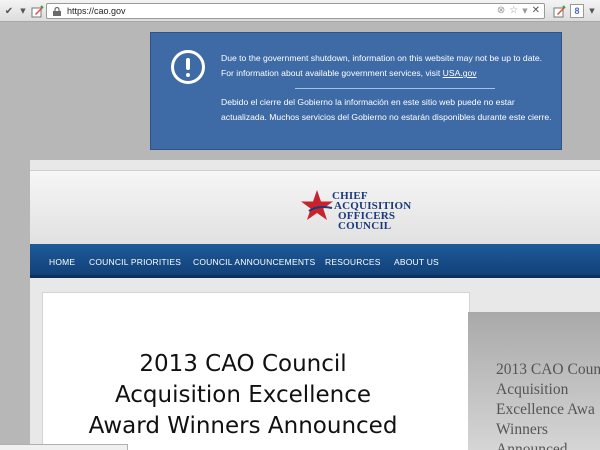 The width and height of the screenshot is (600, 450). I want to click on nav-home: HOME, so click(62, 262).